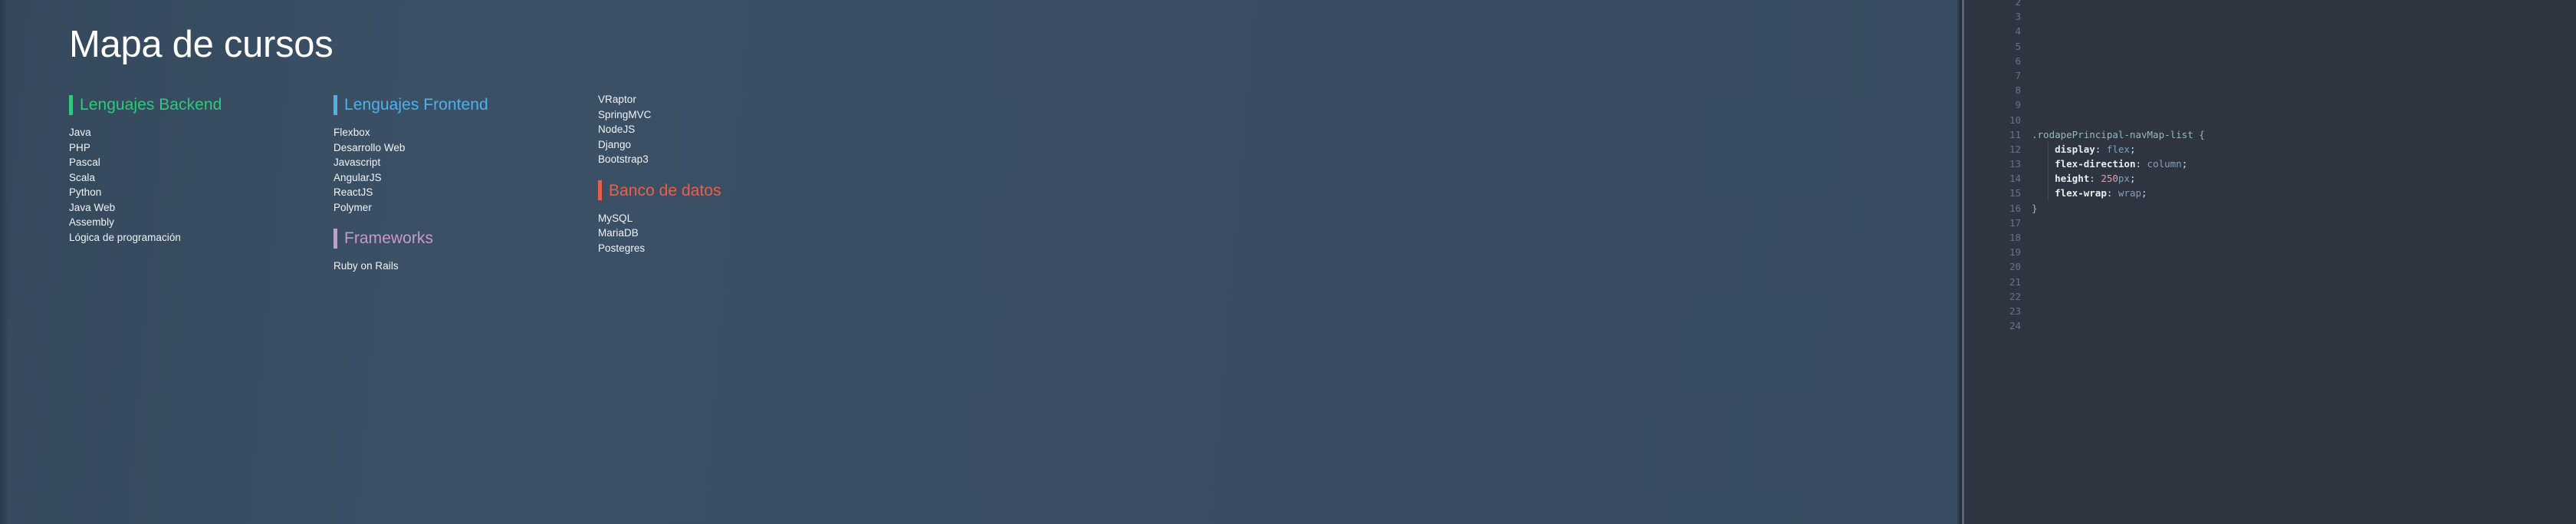  Describe the element at coordinates (2270, 237) in the screenshot. I see `code-line: 18` at that location.